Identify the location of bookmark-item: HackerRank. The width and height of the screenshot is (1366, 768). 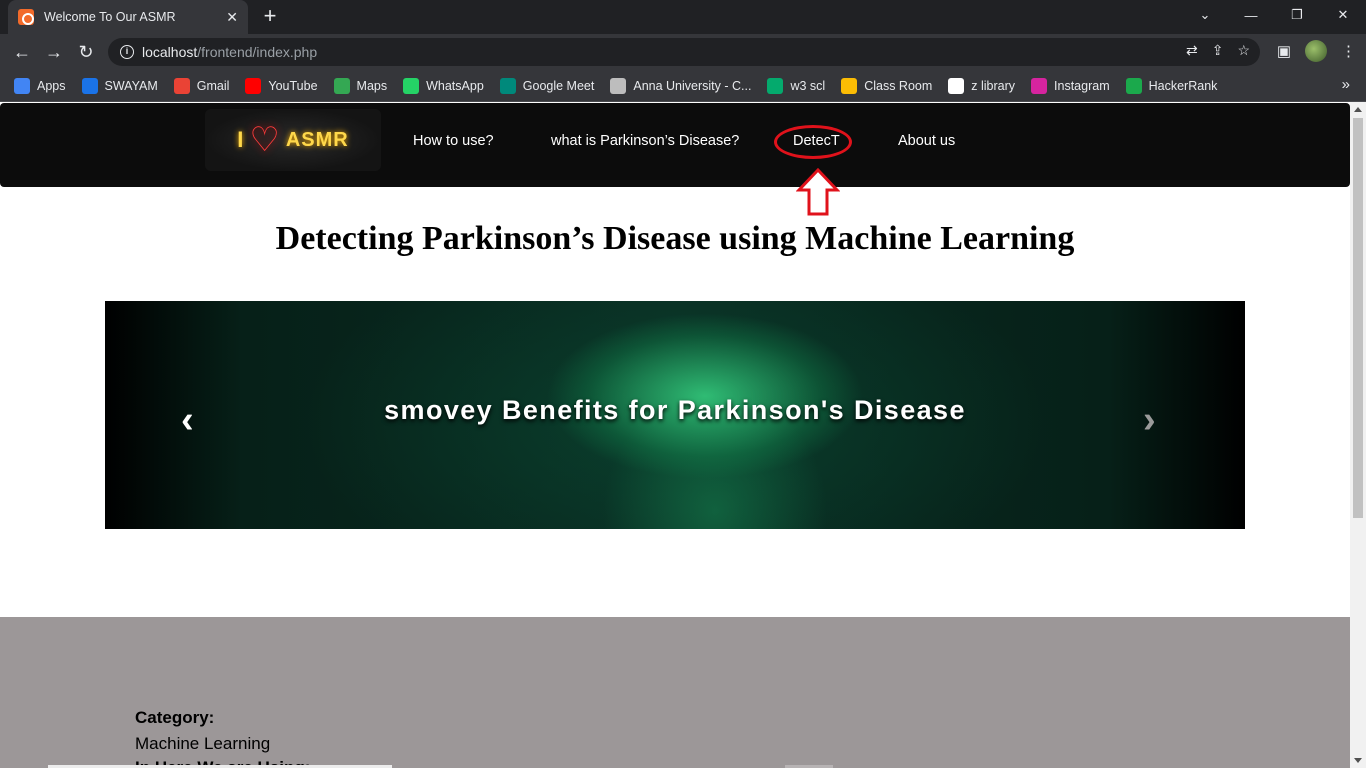
(1171, 85).